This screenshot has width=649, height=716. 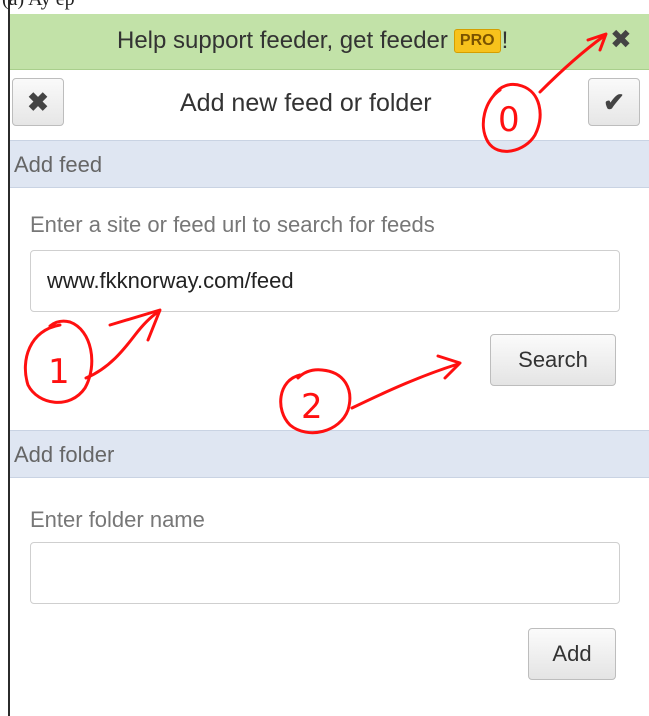 I want to click on add-folder-heading: Add folder, so click(x=64, y=454).